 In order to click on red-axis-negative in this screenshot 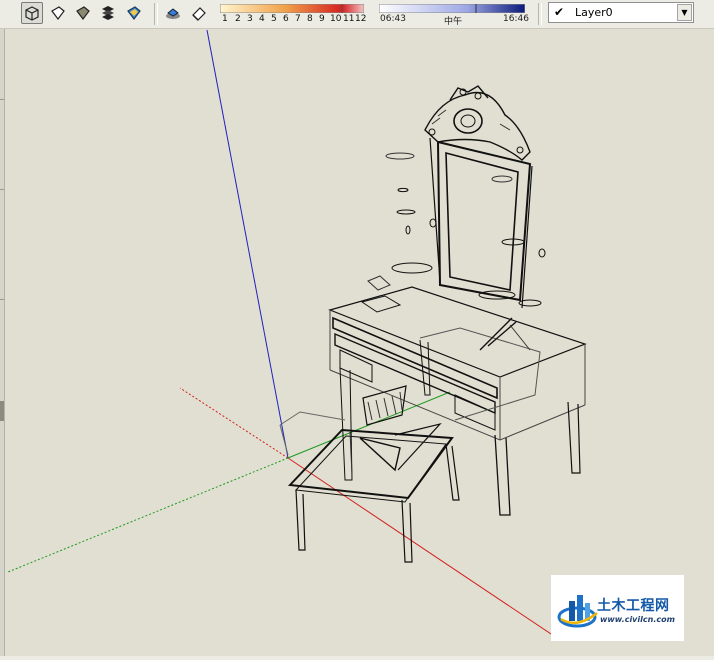, I will do `click(234, 423)`.